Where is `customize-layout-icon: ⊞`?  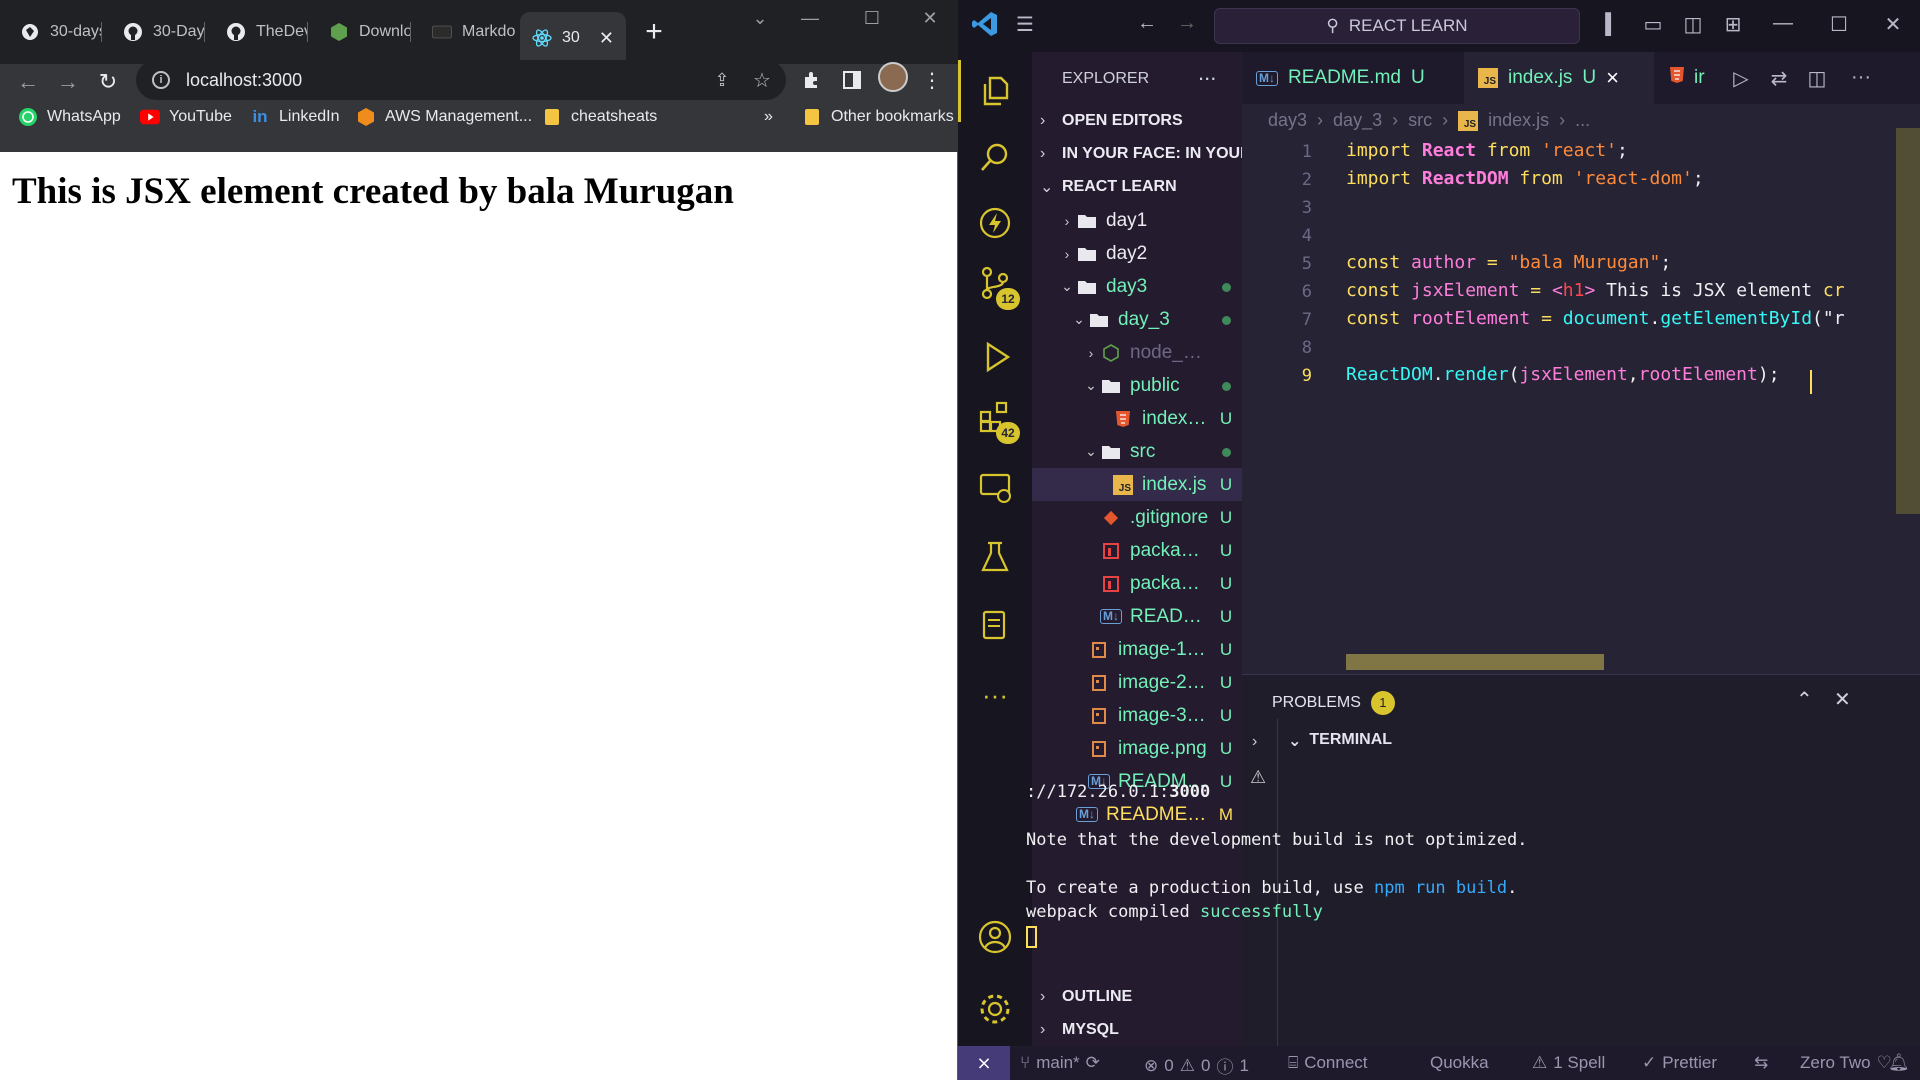 customize-layout-icon: ⊞ is located at coordinates (1733, 24).